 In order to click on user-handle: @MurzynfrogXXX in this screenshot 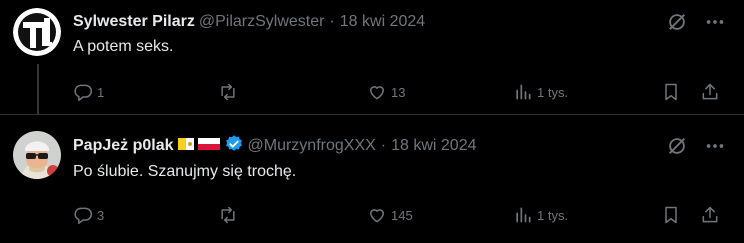, I will do `click(312, 146)`.